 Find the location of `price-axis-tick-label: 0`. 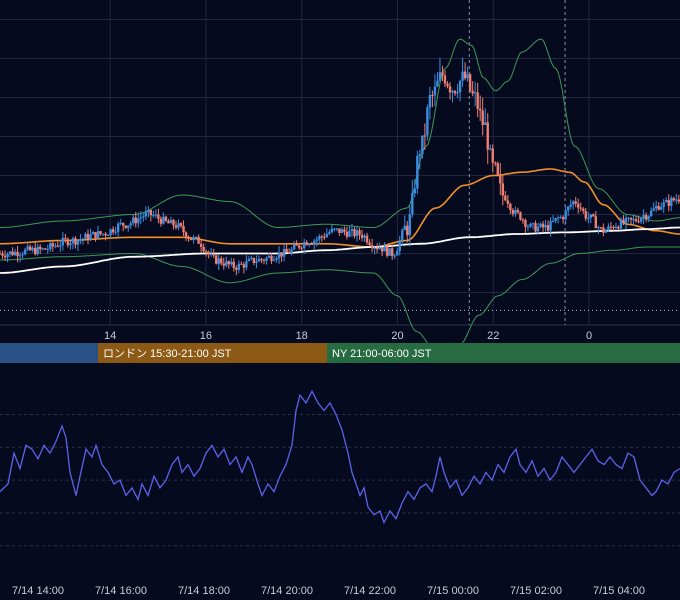

price-axis-tick-label: 0 is located at coordinates (589, 336).